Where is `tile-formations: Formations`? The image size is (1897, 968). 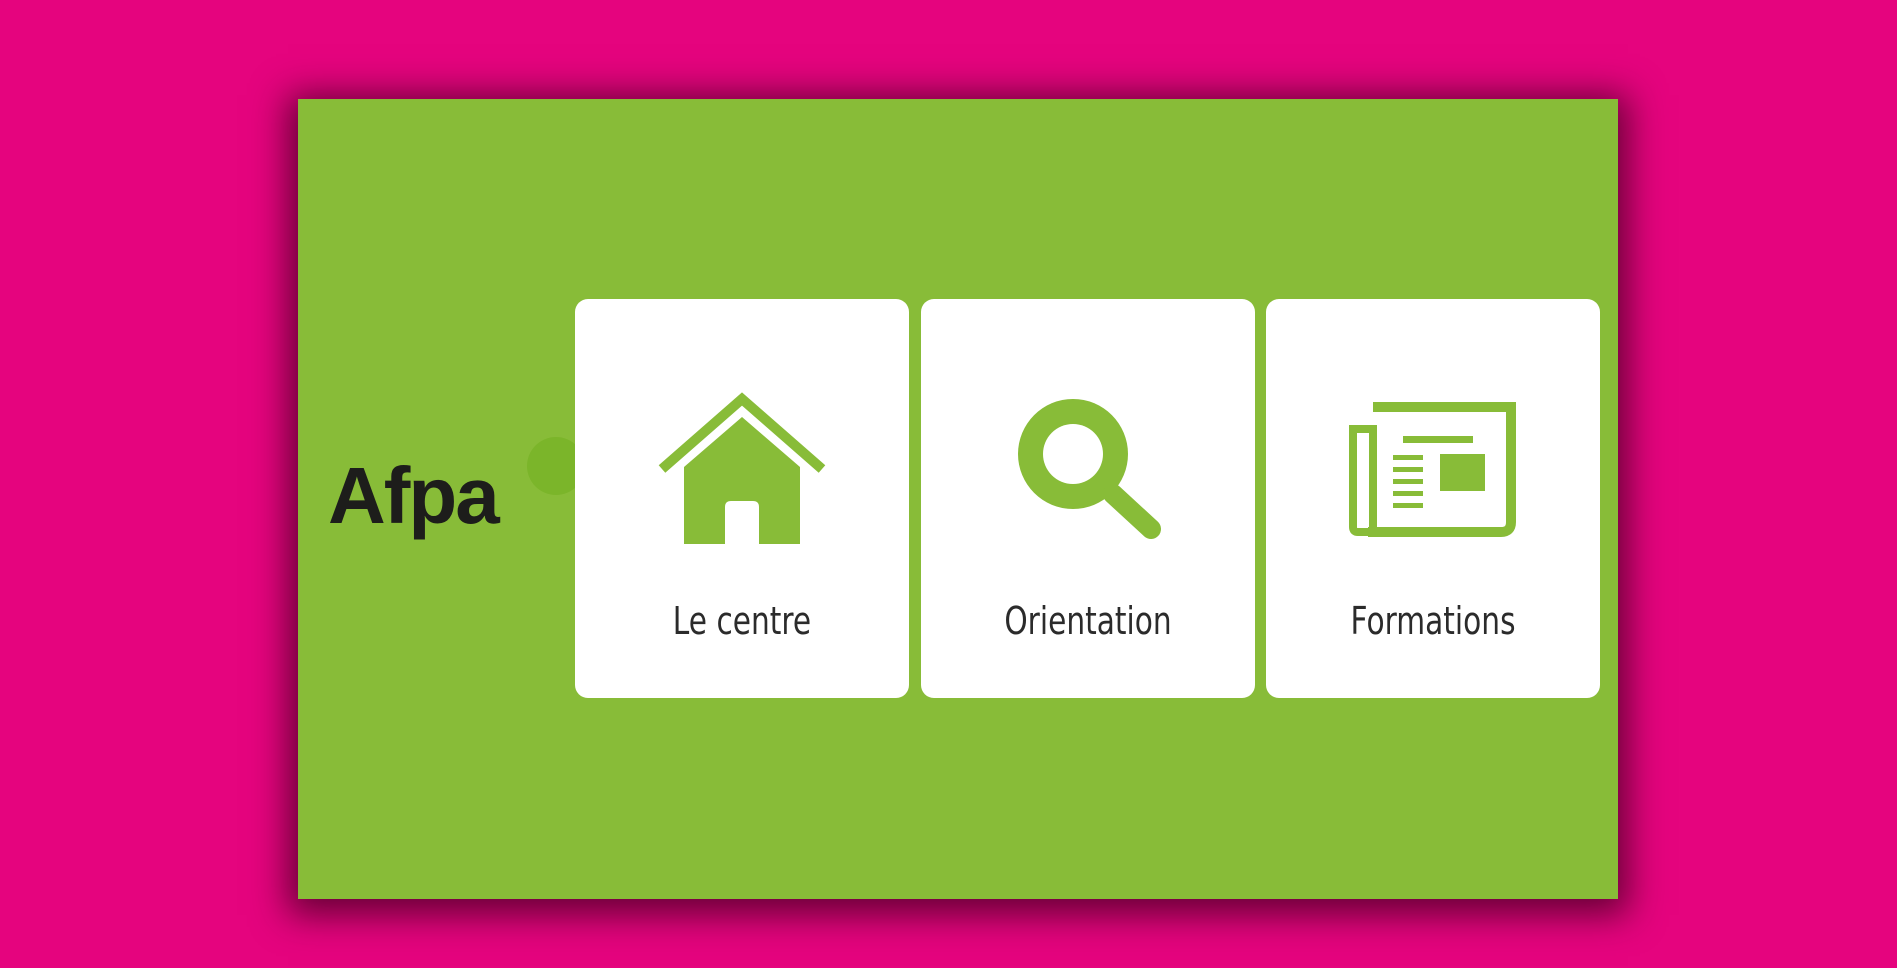 tile-formations: Formations is located at coordinates (1433, 498).